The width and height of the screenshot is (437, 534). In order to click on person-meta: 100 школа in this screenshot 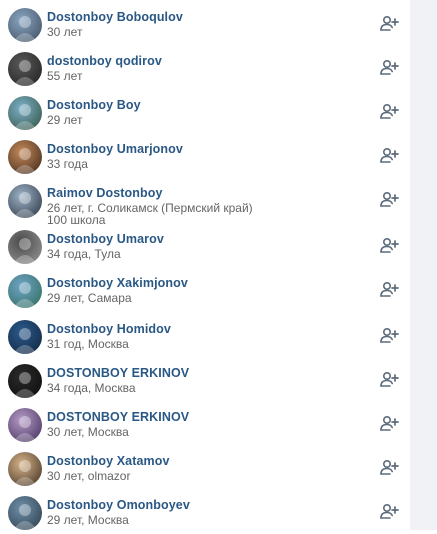, I will do `click(76, 220)`.